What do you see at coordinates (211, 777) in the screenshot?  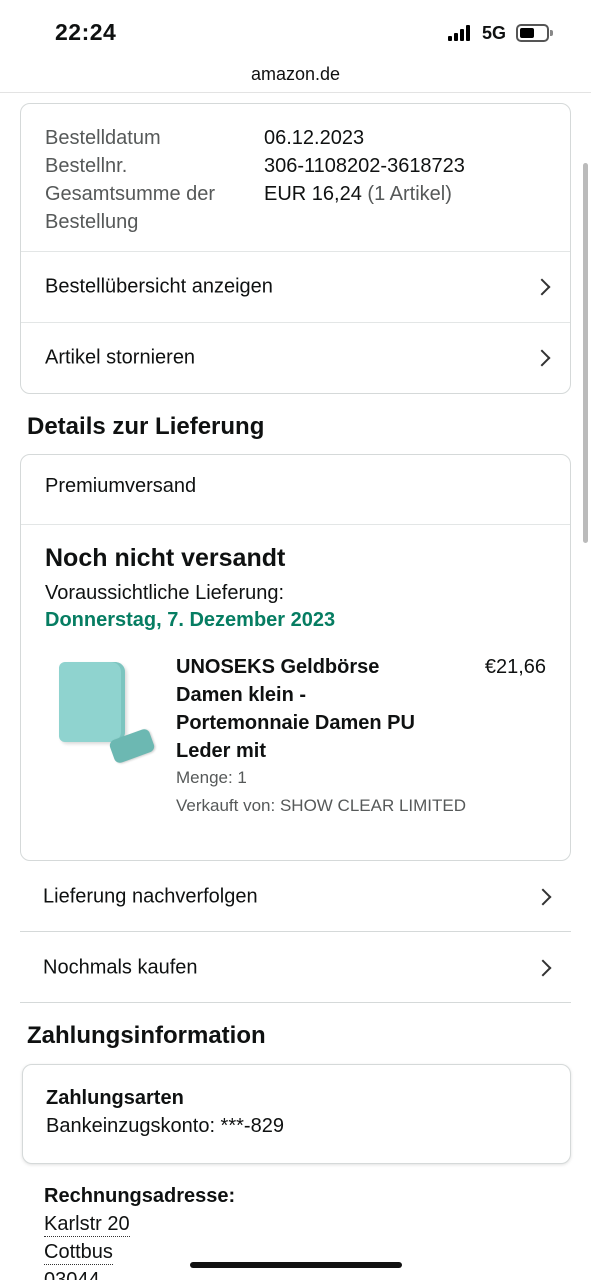 I see `product-quantity: Menge: 1` at bounding box center [211, 777].